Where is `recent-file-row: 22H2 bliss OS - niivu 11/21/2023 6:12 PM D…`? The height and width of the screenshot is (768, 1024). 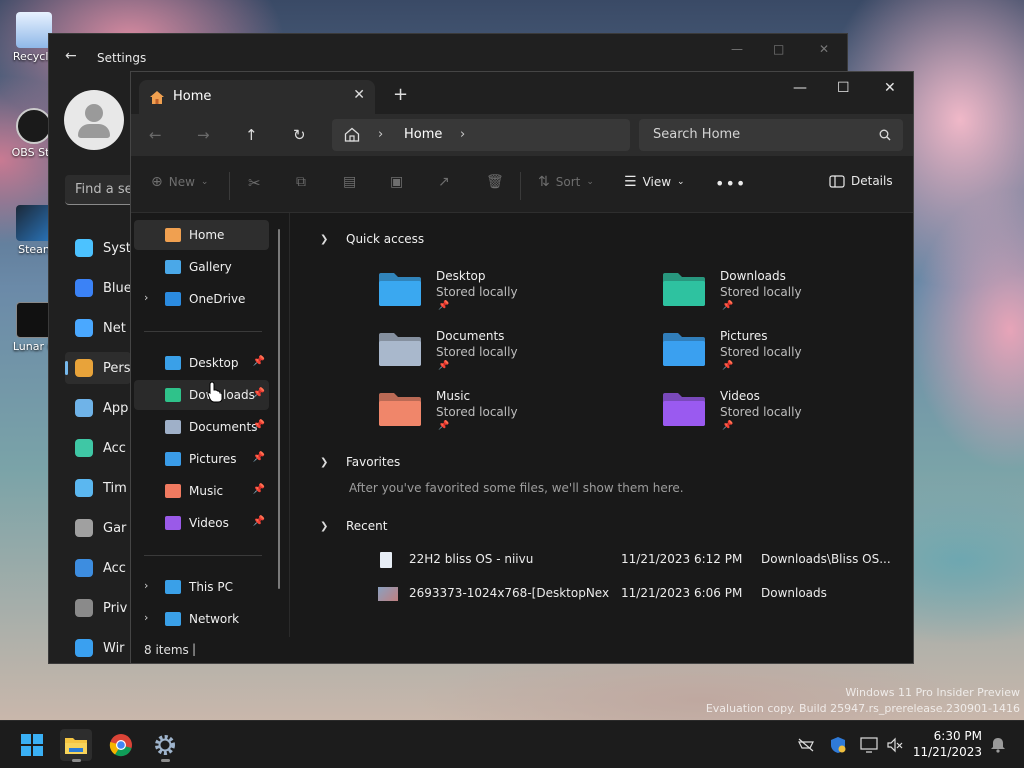 recent-file-row: 22H2 bliss OS - niivu 11/21/2023 6:12 PM D… is located at coordinates (643, 559).